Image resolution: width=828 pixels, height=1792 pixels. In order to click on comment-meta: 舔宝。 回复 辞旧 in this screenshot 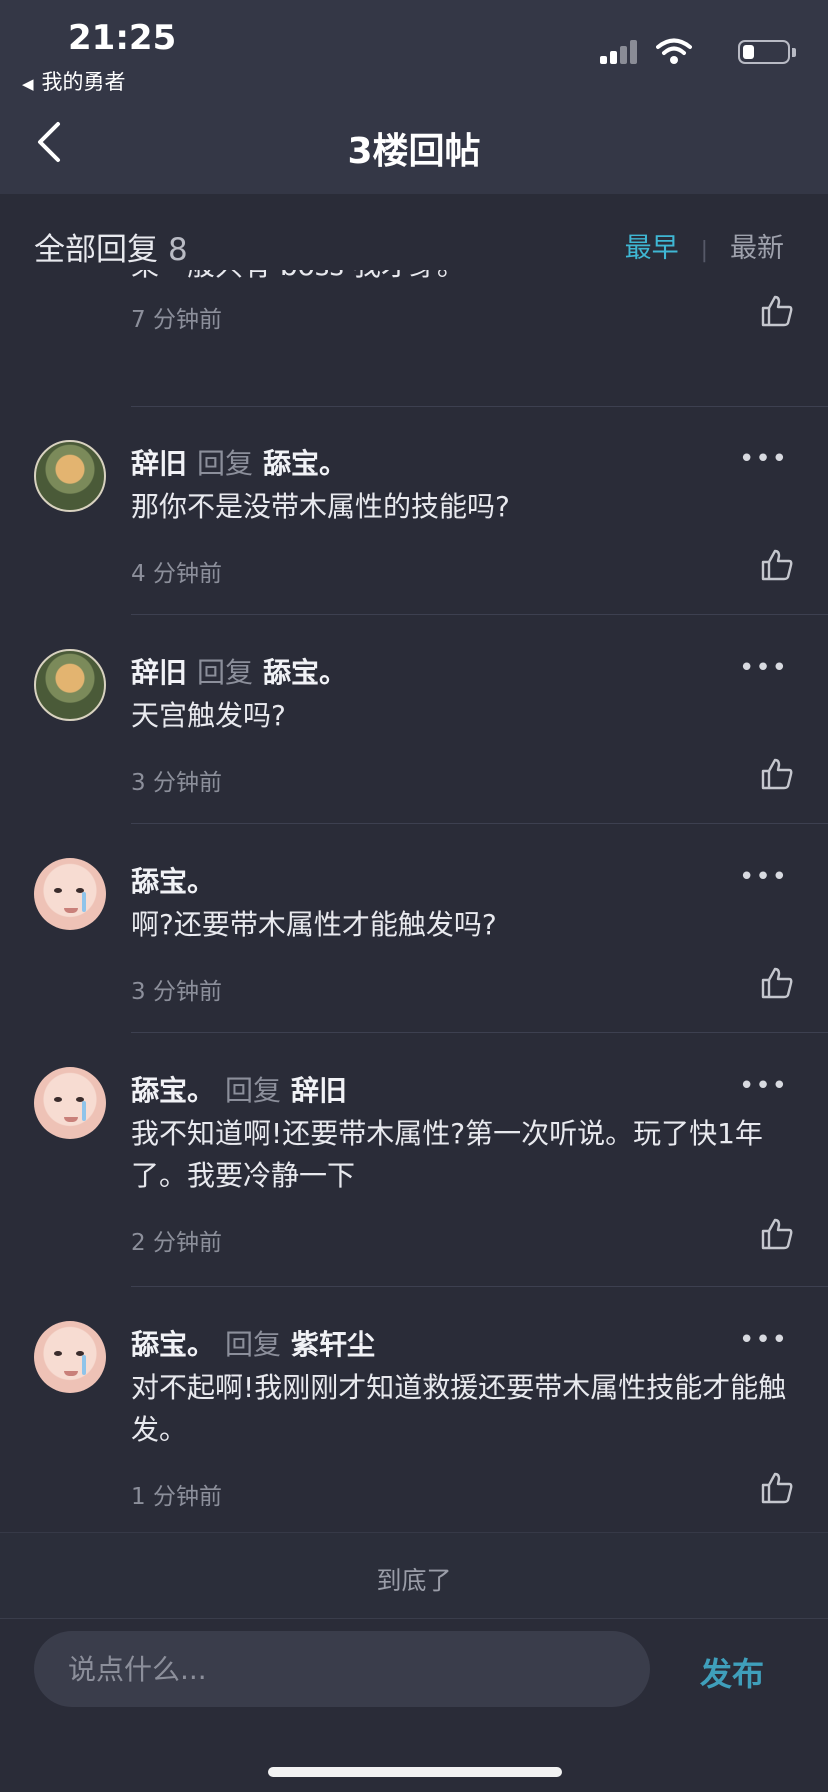, I will do `click(239, 1089)`.